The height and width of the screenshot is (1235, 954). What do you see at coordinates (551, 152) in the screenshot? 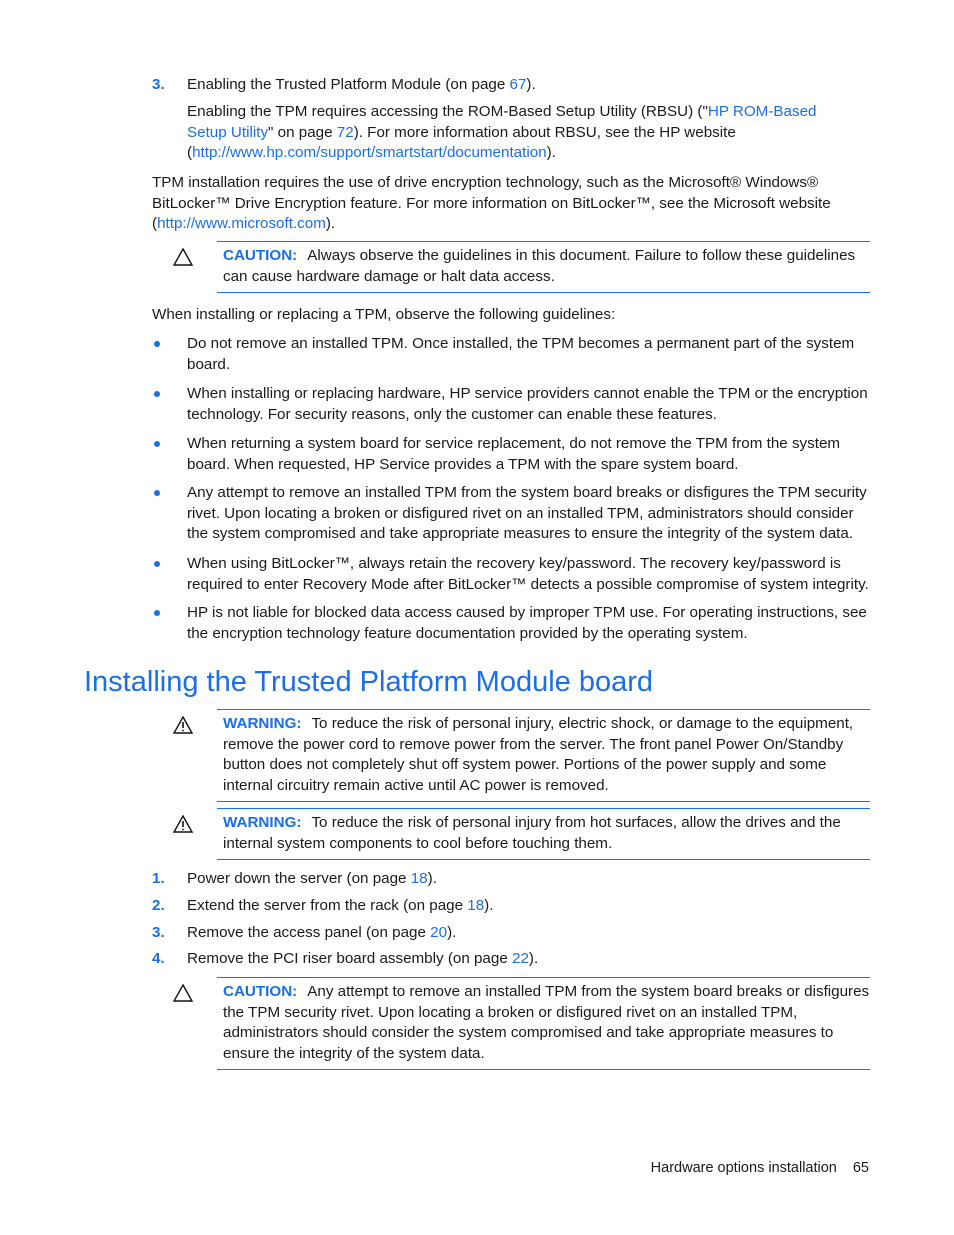
I see `detail-text: ).` at bounding box center [551, 152].